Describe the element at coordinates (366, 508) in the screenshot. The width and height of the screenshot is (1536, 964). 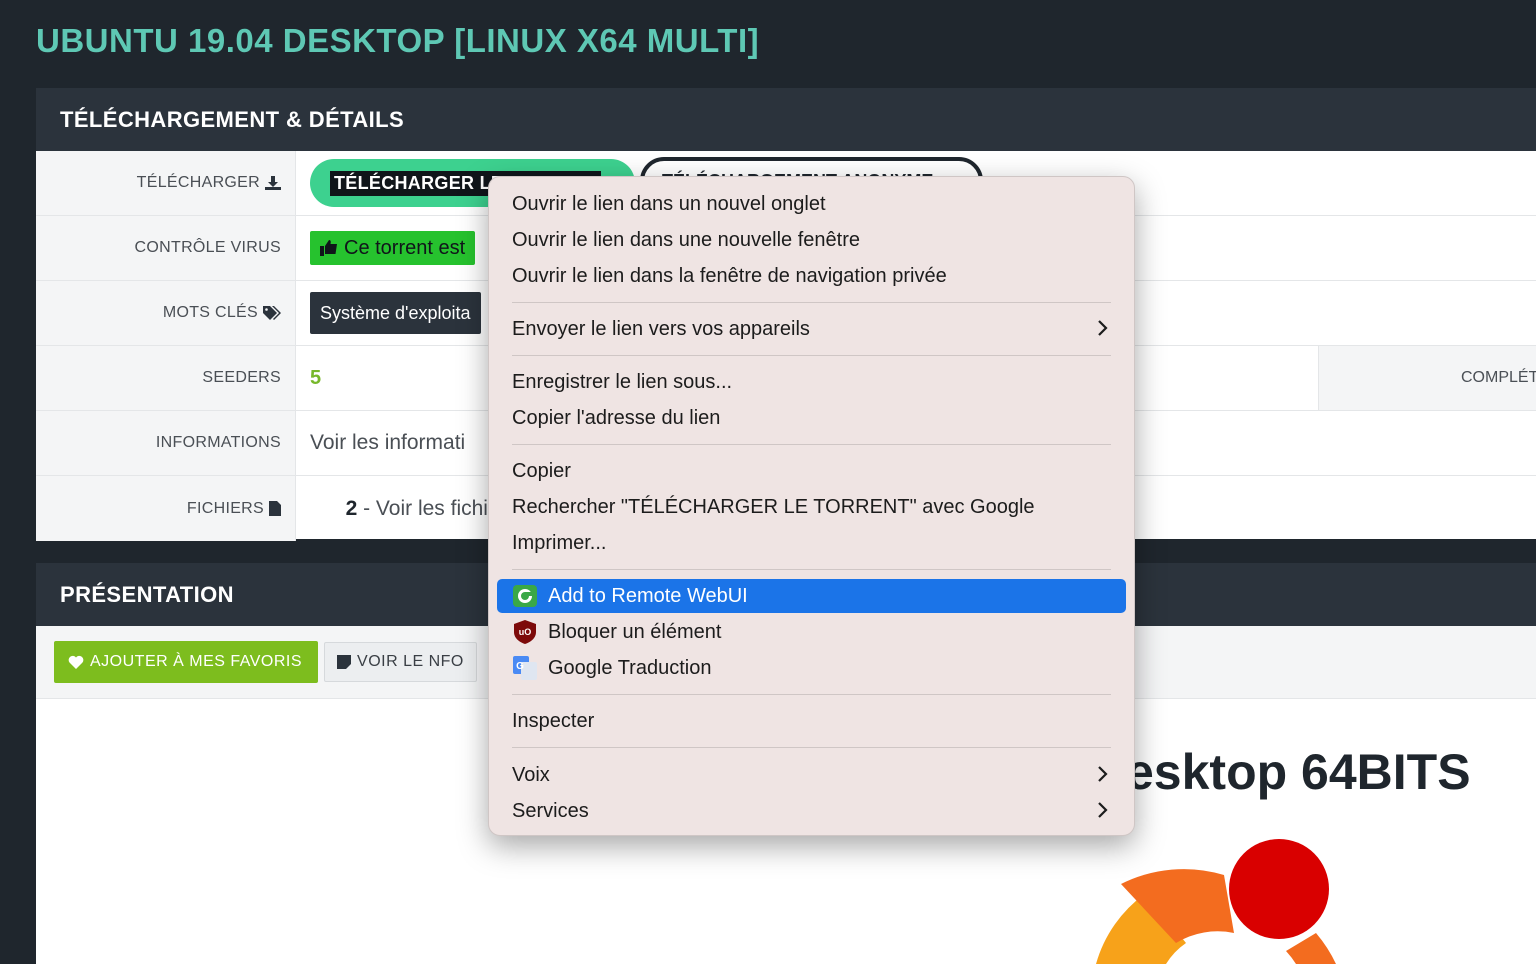
I see `files-sep: -` at that location.